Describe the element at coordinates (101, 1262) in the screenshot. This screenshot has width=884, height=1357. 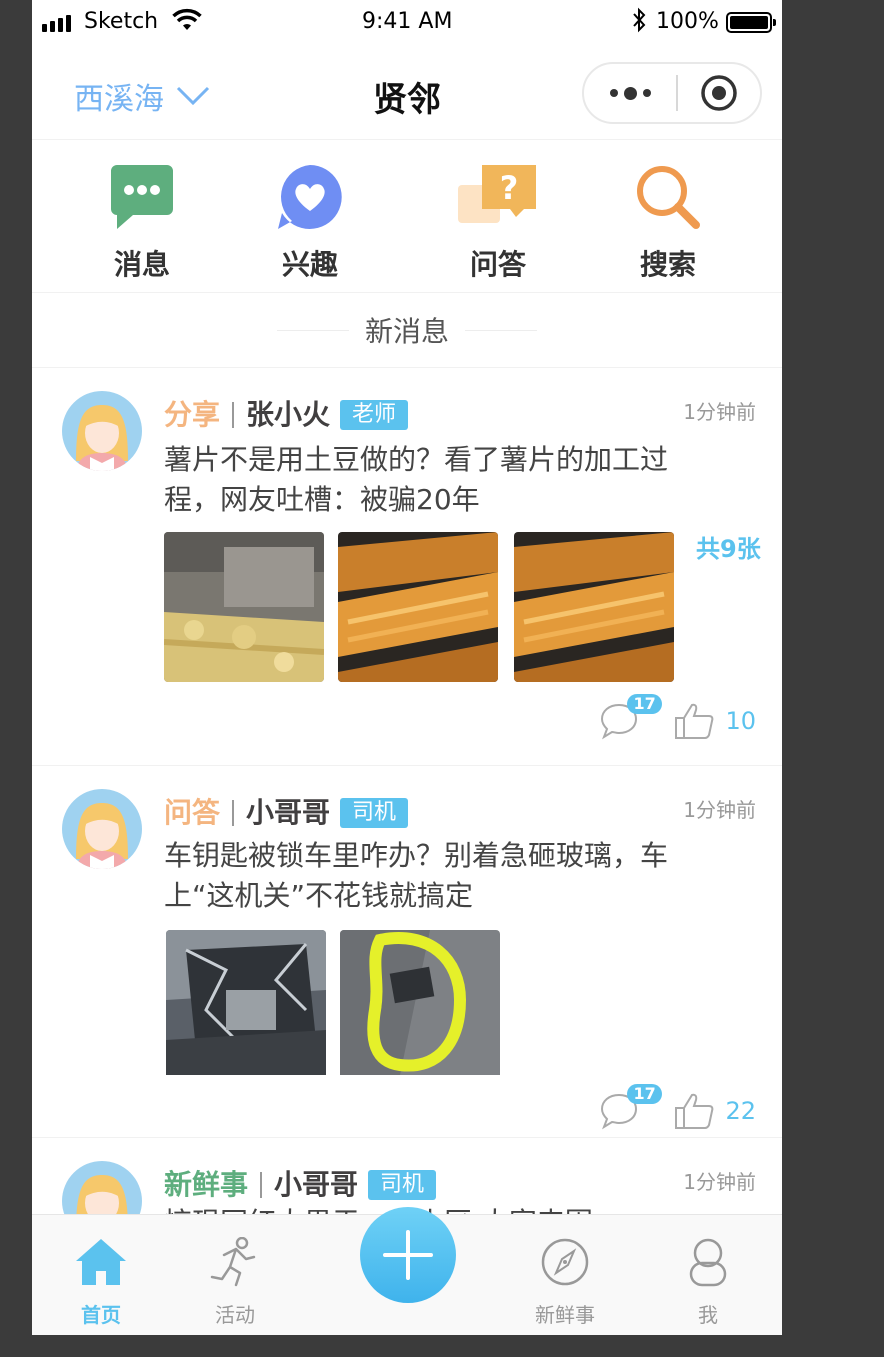
I see `home-icon` at that location.